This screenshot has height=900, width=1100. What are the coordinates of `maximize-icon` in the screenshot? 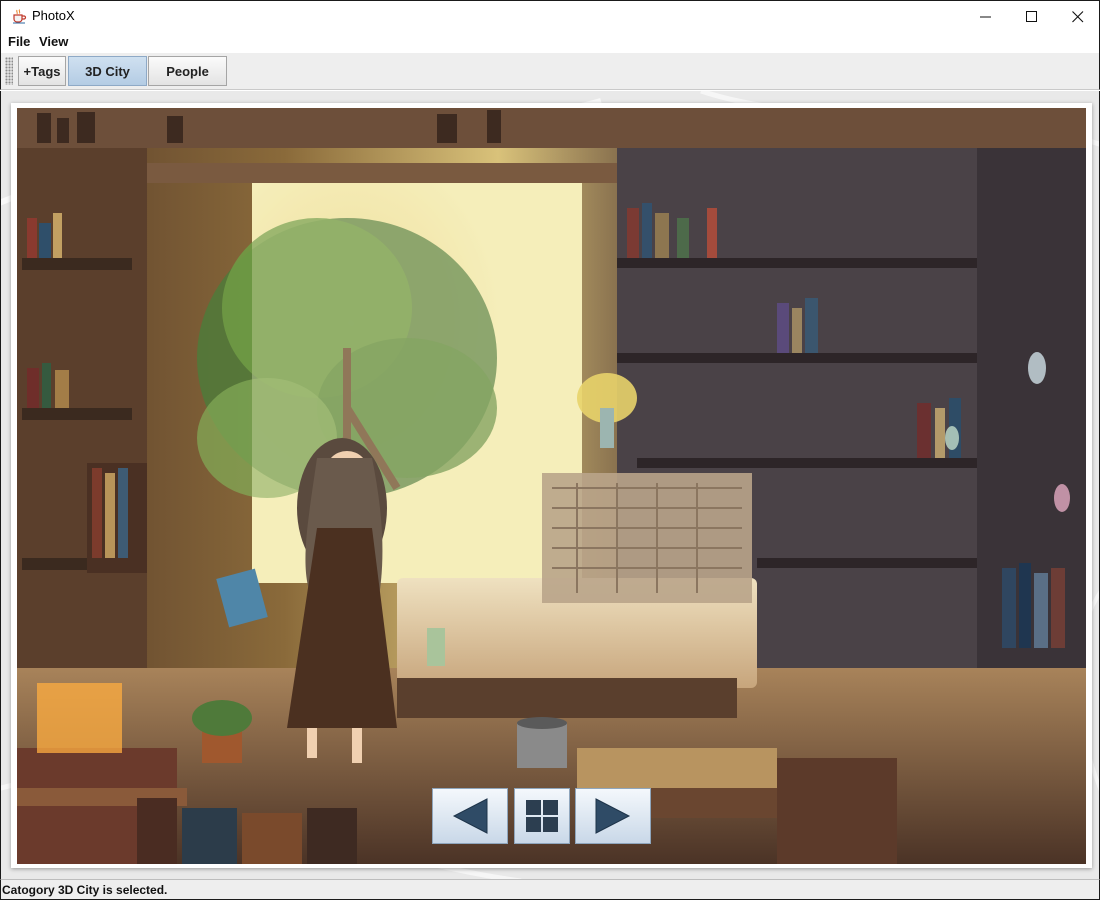 It's located at (1031, 16).